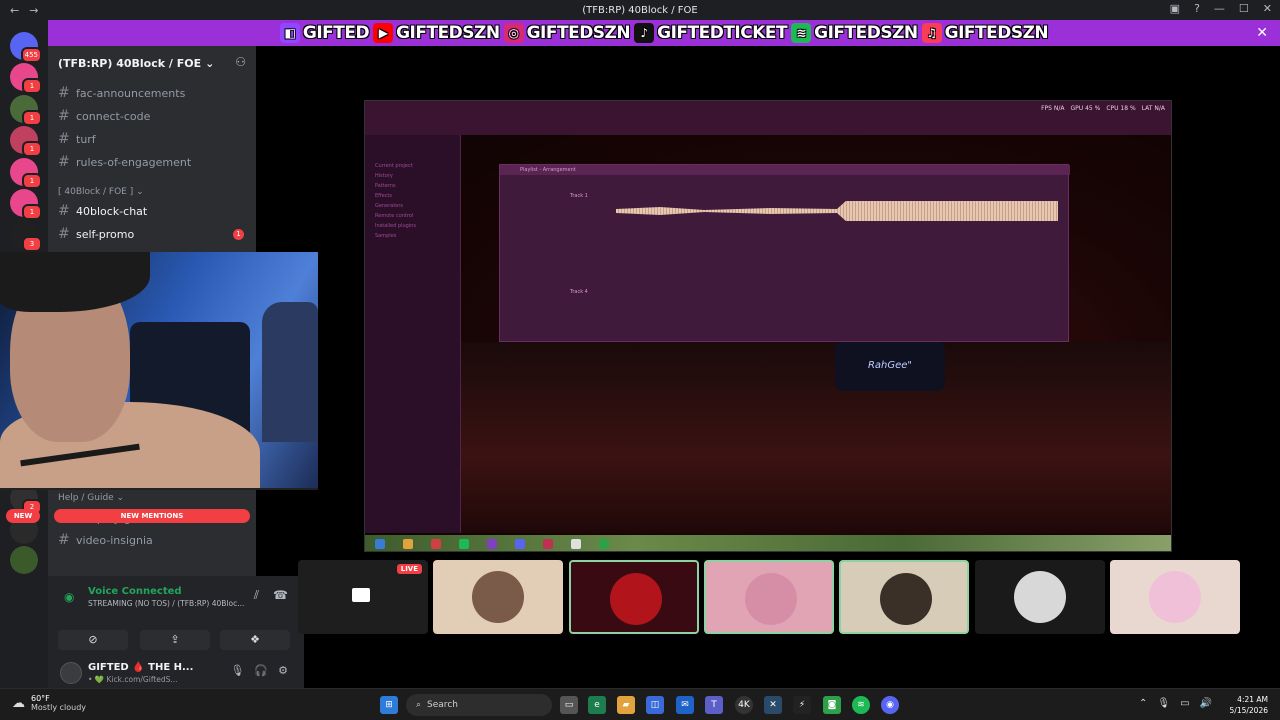  I want to click on signal-icon: ◉, so click(69, 597).